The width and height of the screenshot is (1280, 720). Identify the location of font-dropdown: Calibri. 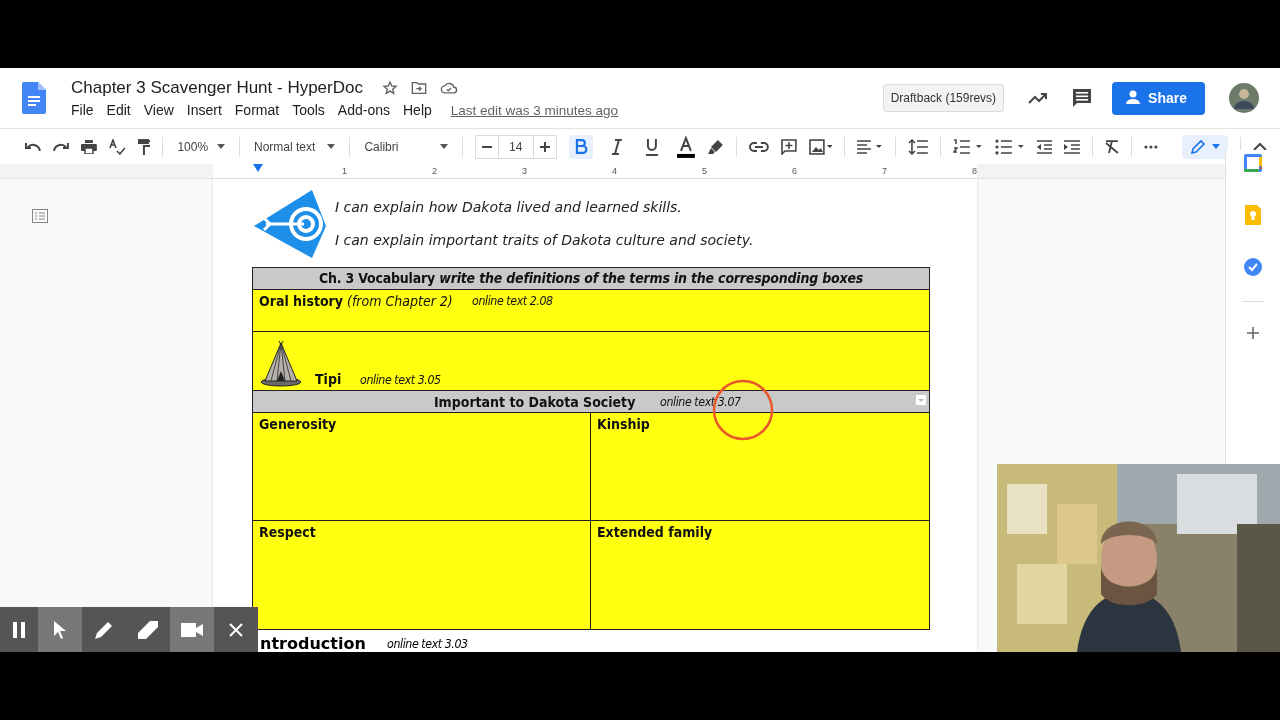
(406, 146).